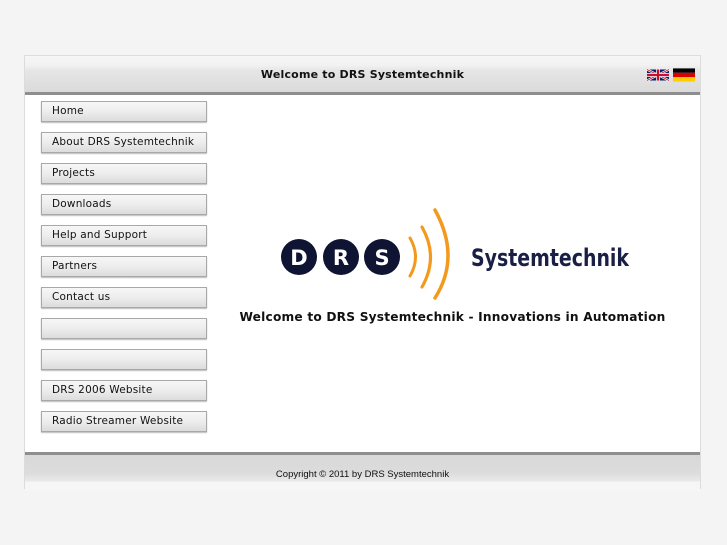 This screenshot has height=545, width=727. Describe the element at coordinates (684, 75) in the screenshot. I see `german-flag-icon` at that location.